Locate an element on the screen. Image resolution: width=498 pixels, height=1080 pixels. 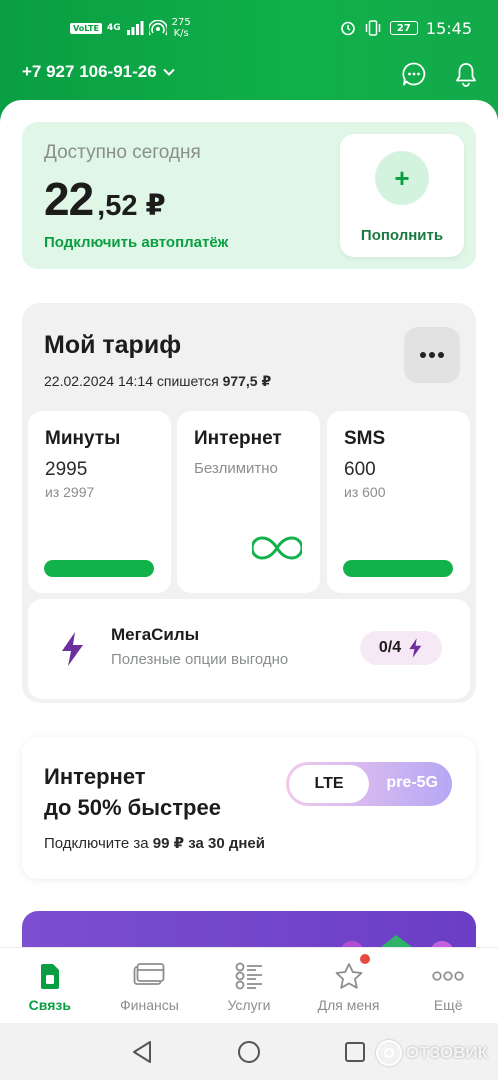
package-sms: SMS 600 из 600 is located at coordinates (398, 502).